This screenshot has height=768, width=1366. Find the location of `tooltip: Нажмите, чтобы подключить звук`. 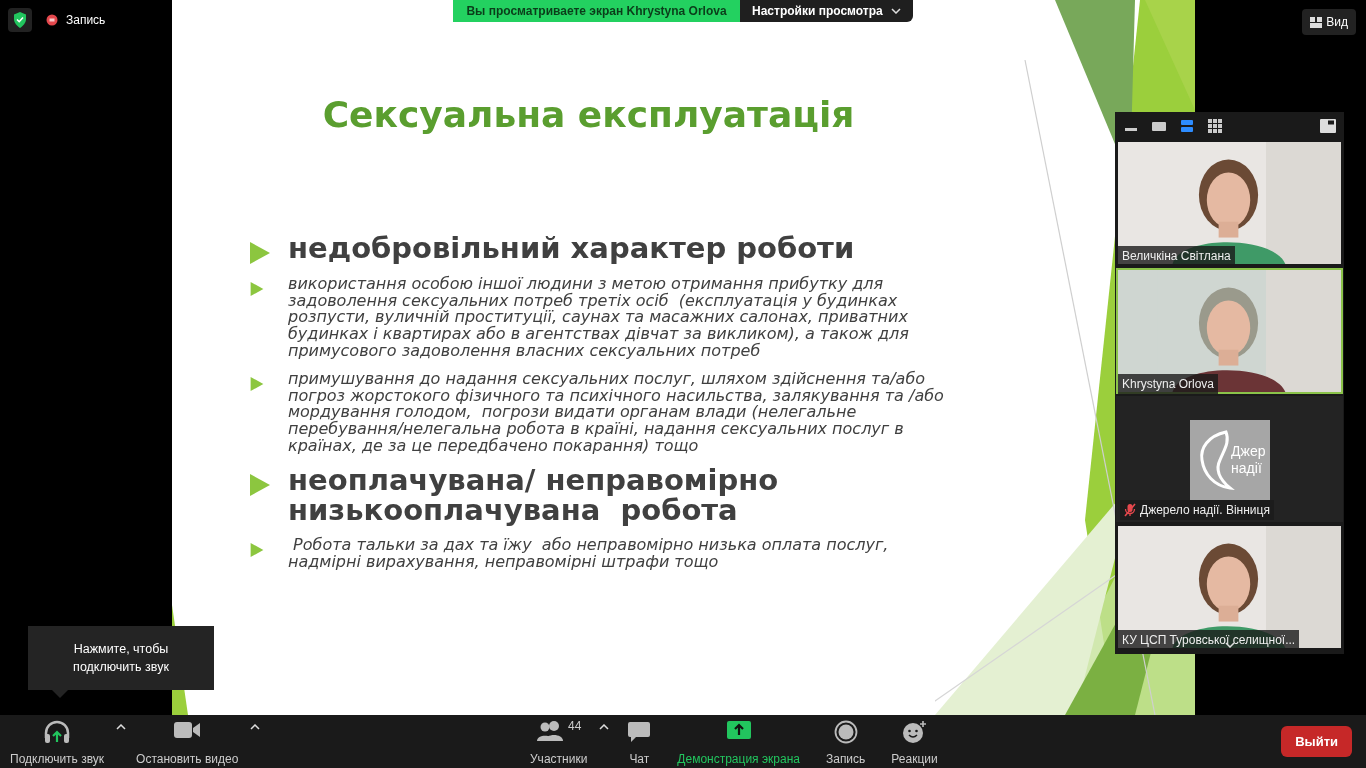

tooltip: Нажмите, чтобы подключить звук is located at coordinates (121, 658).